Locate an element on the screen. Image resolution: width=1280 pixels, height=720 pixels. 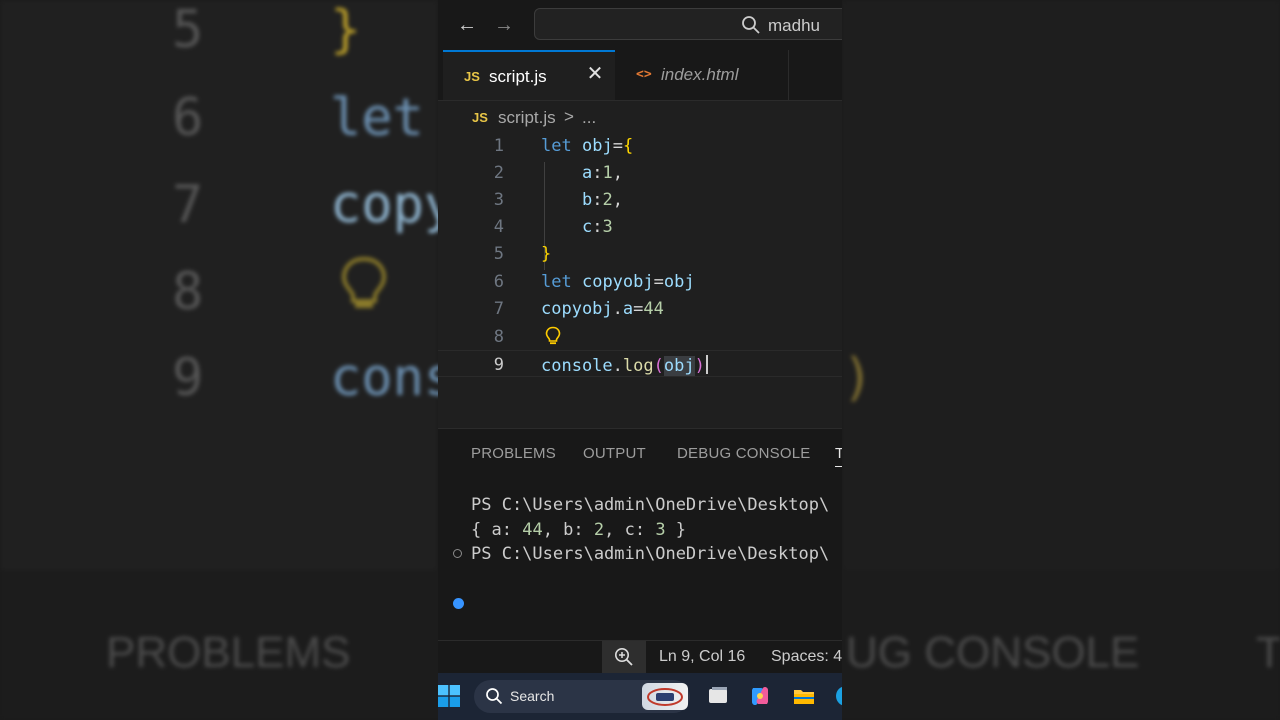
code-text: copyobj.a=44 is located at coordinates (602, 309).